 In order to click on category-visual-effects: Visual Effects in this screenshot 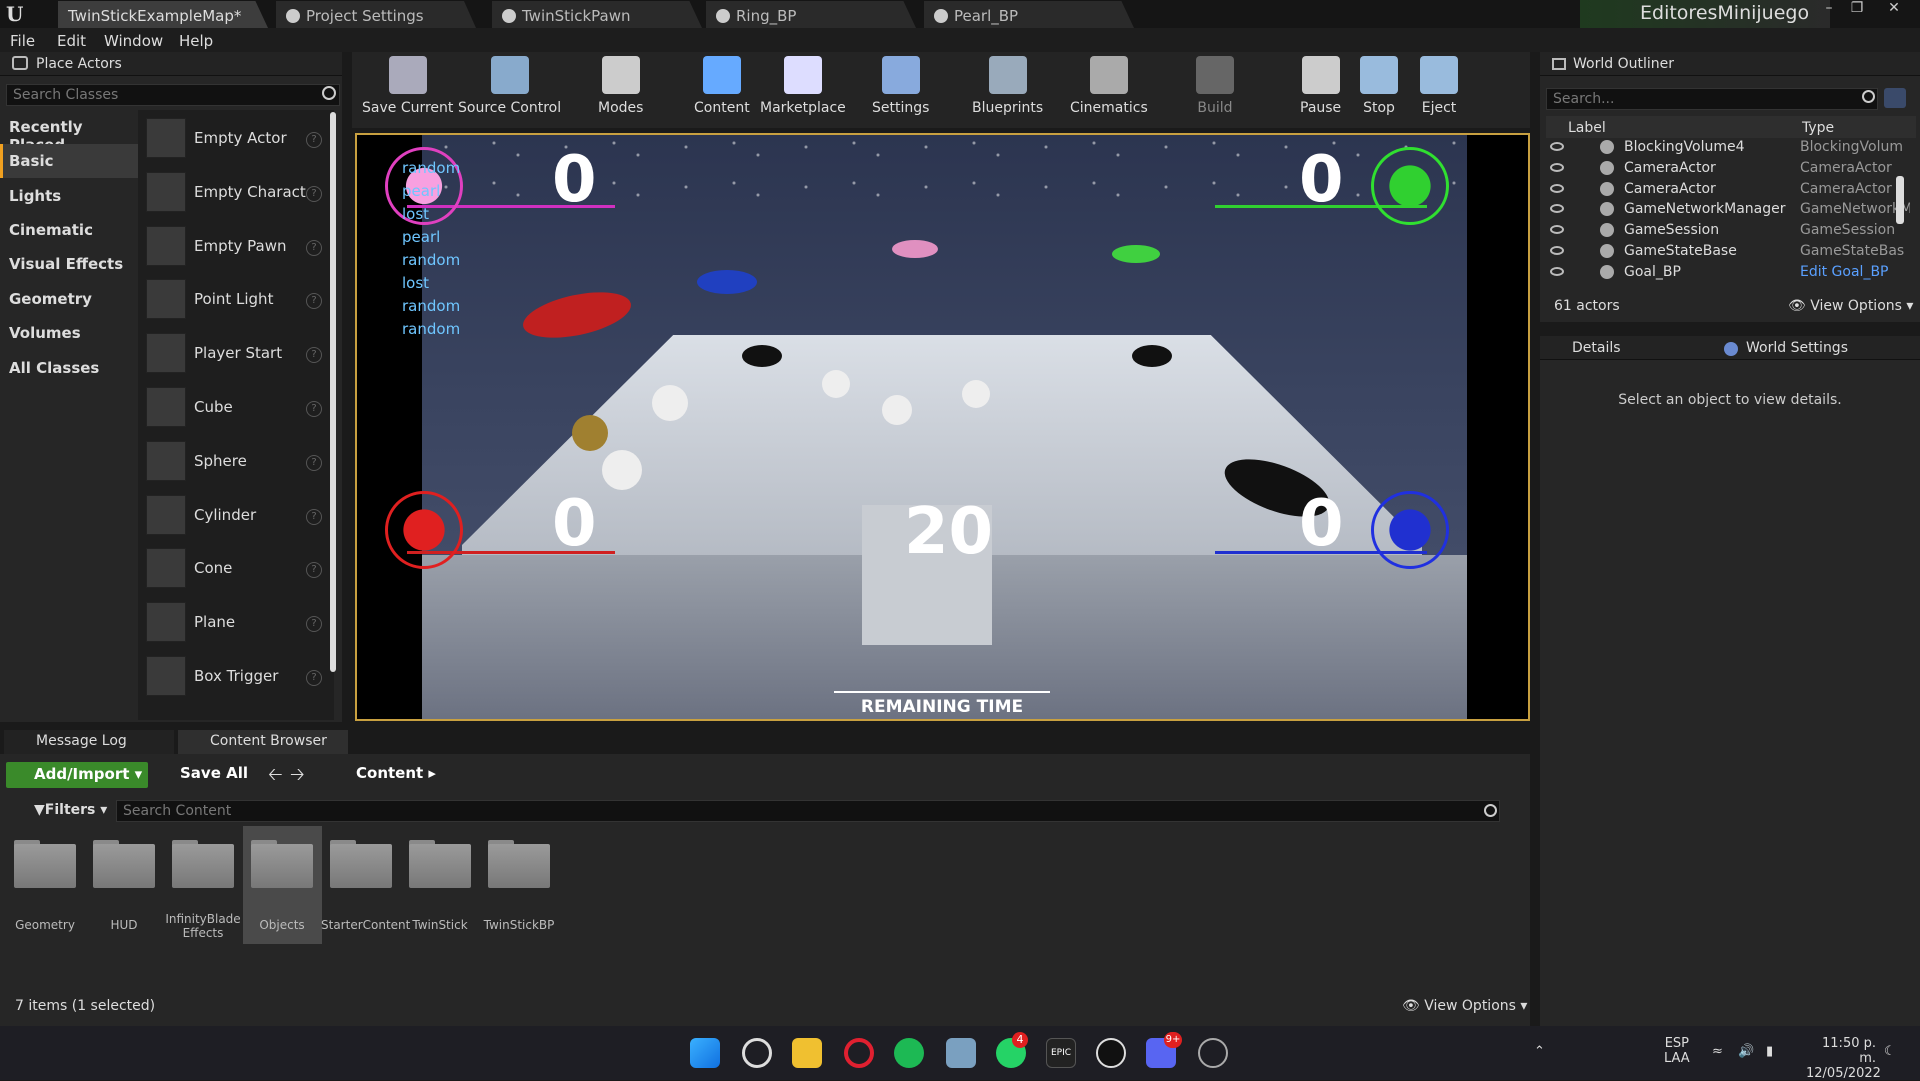, I will do `click(69, 264)`.